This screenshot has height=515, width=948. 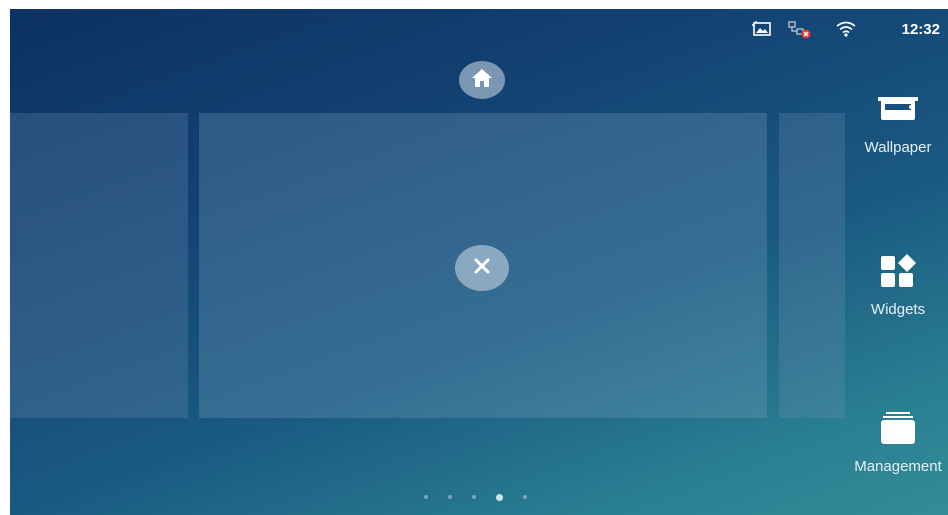 What do you see at coordinates (99, 265) in the screenshot?
I see `screen-page-preview-left` at bounding box center [99, 265].